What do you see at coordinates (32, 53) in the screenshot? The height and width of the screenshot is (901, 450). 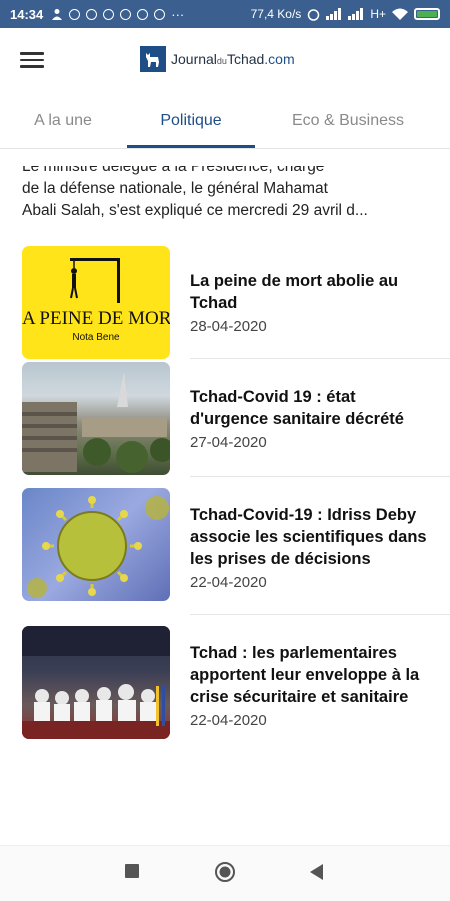 I see `hamburger-icon` at bounding box center [32, 53].